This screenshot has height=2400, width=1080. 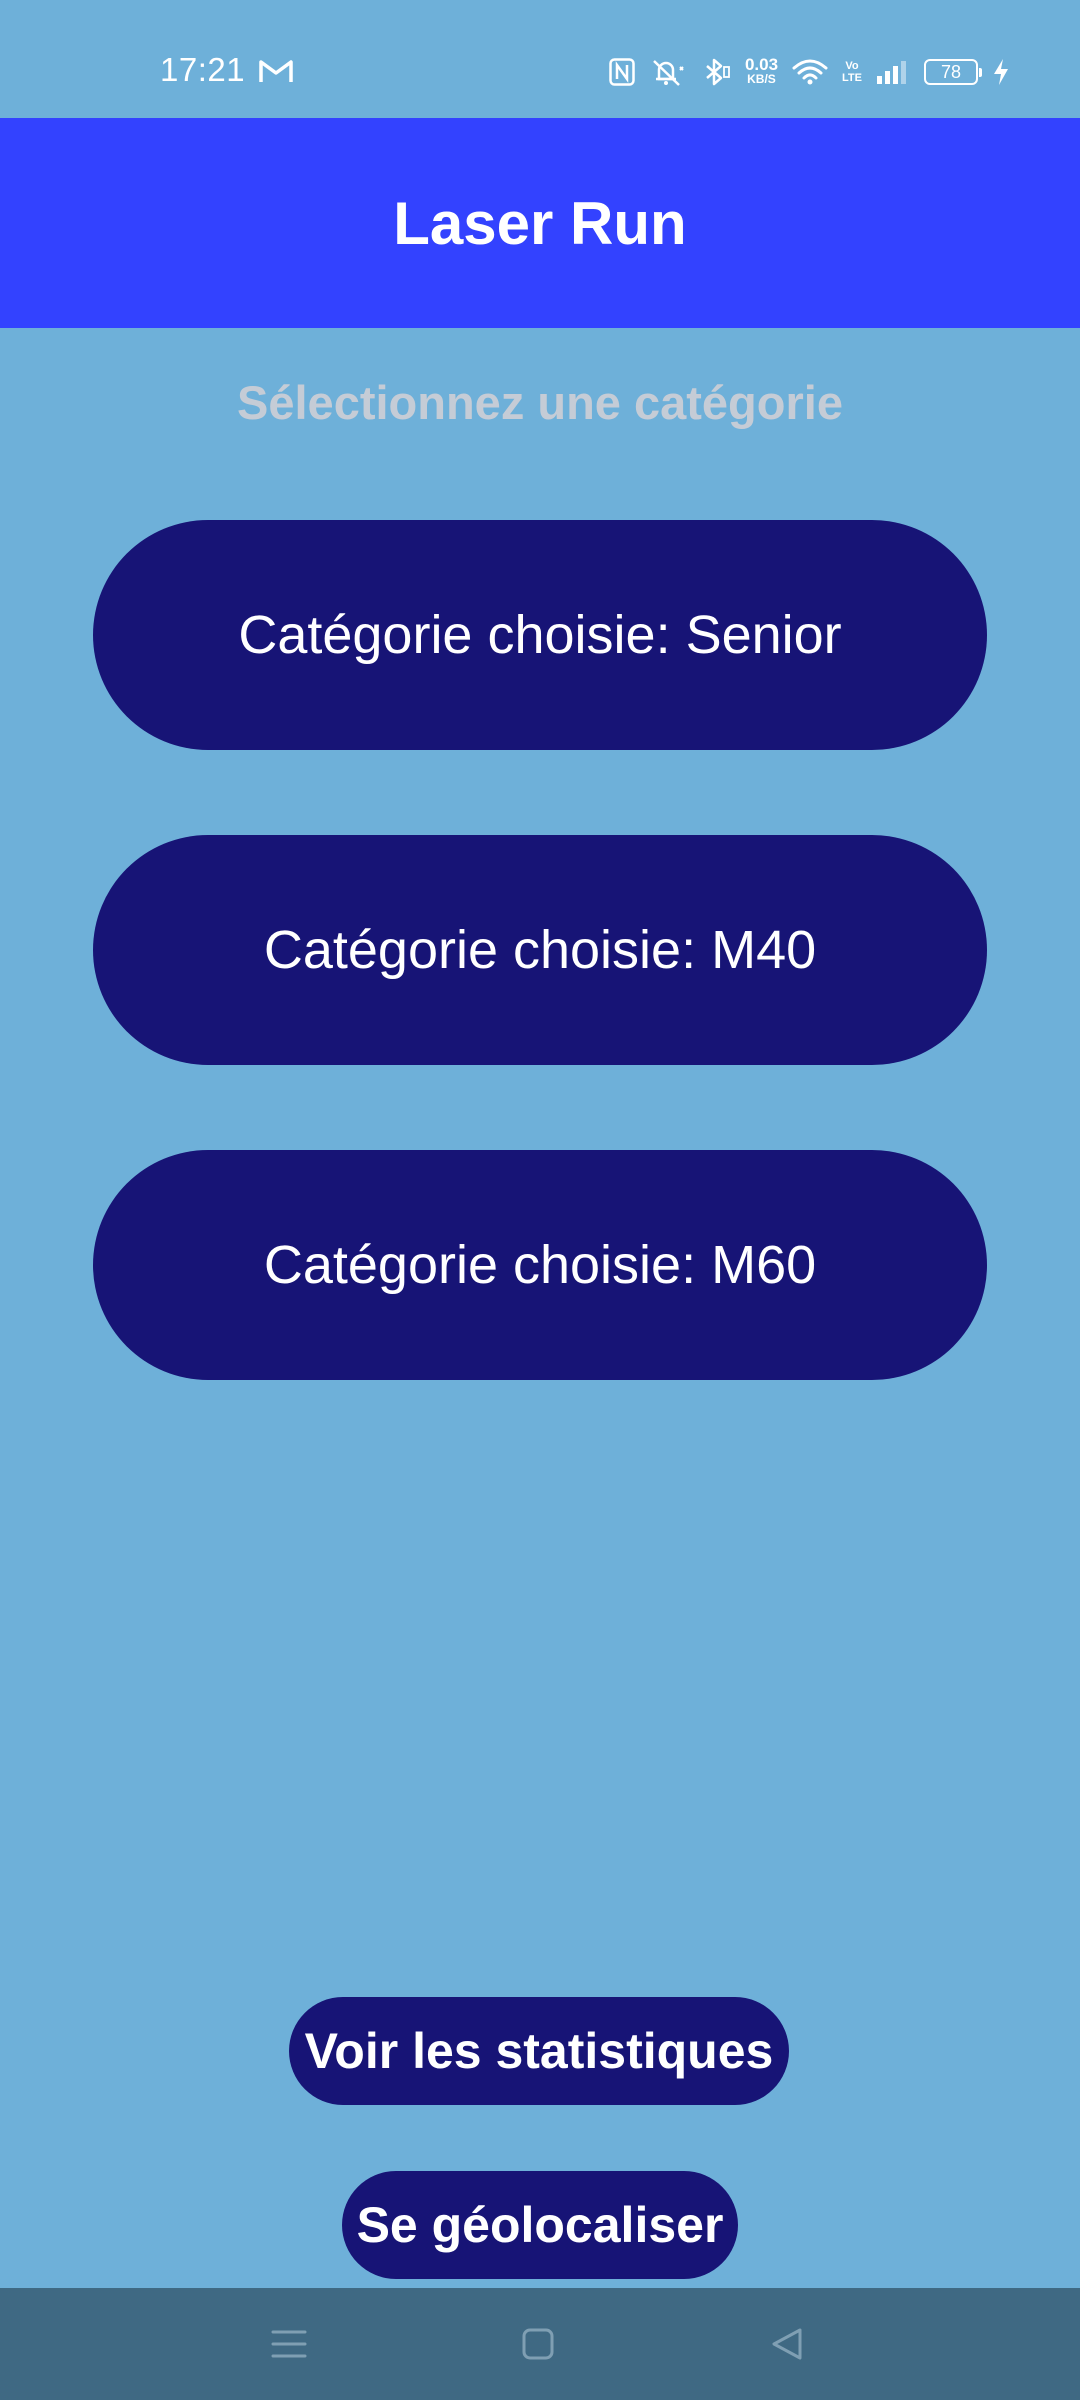 I want to click on geolocate-button: Se géolocaliser, so click(x=540, y=2225).